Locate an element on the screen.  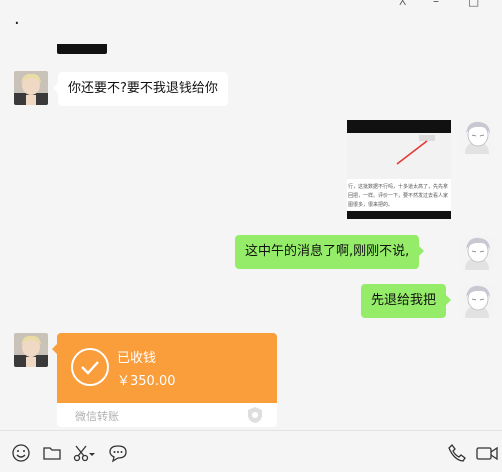
outgoing-message-2: 先退给我把 is located at coordinates (406, 301).